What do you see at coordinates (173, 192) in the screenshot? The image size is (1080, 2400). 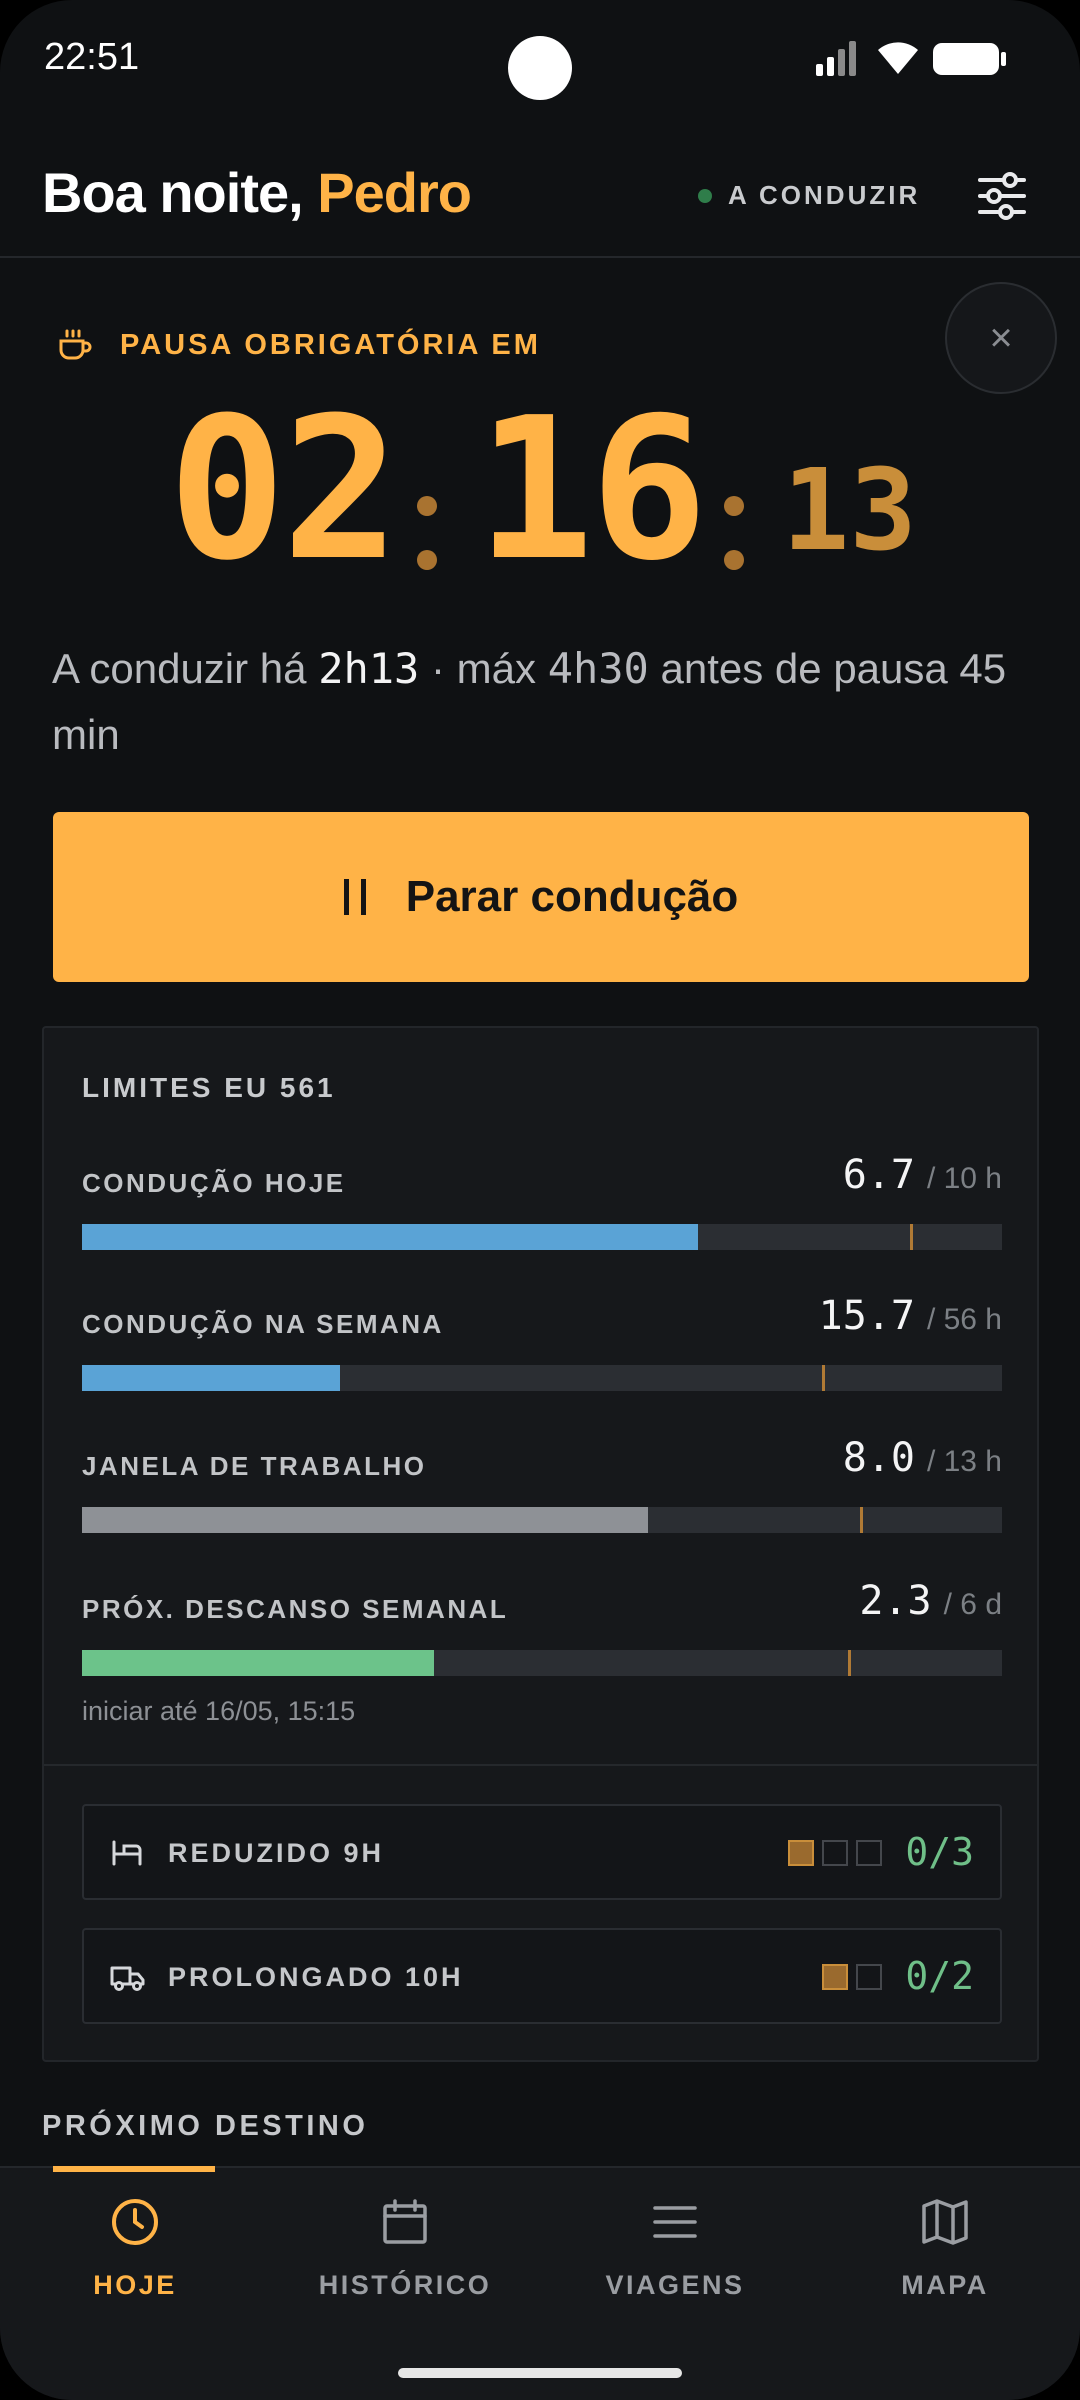 I see `greeting-text: Boa noite,` at bounding box center [173, 192].